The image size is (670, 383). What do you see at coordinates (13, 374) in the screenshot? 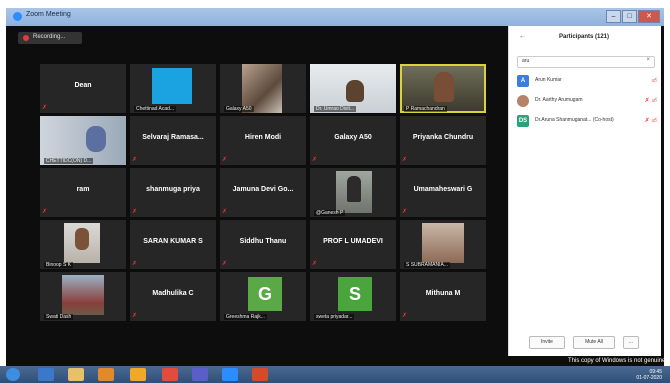
I see `start-button` at bounding box center [13, 374].